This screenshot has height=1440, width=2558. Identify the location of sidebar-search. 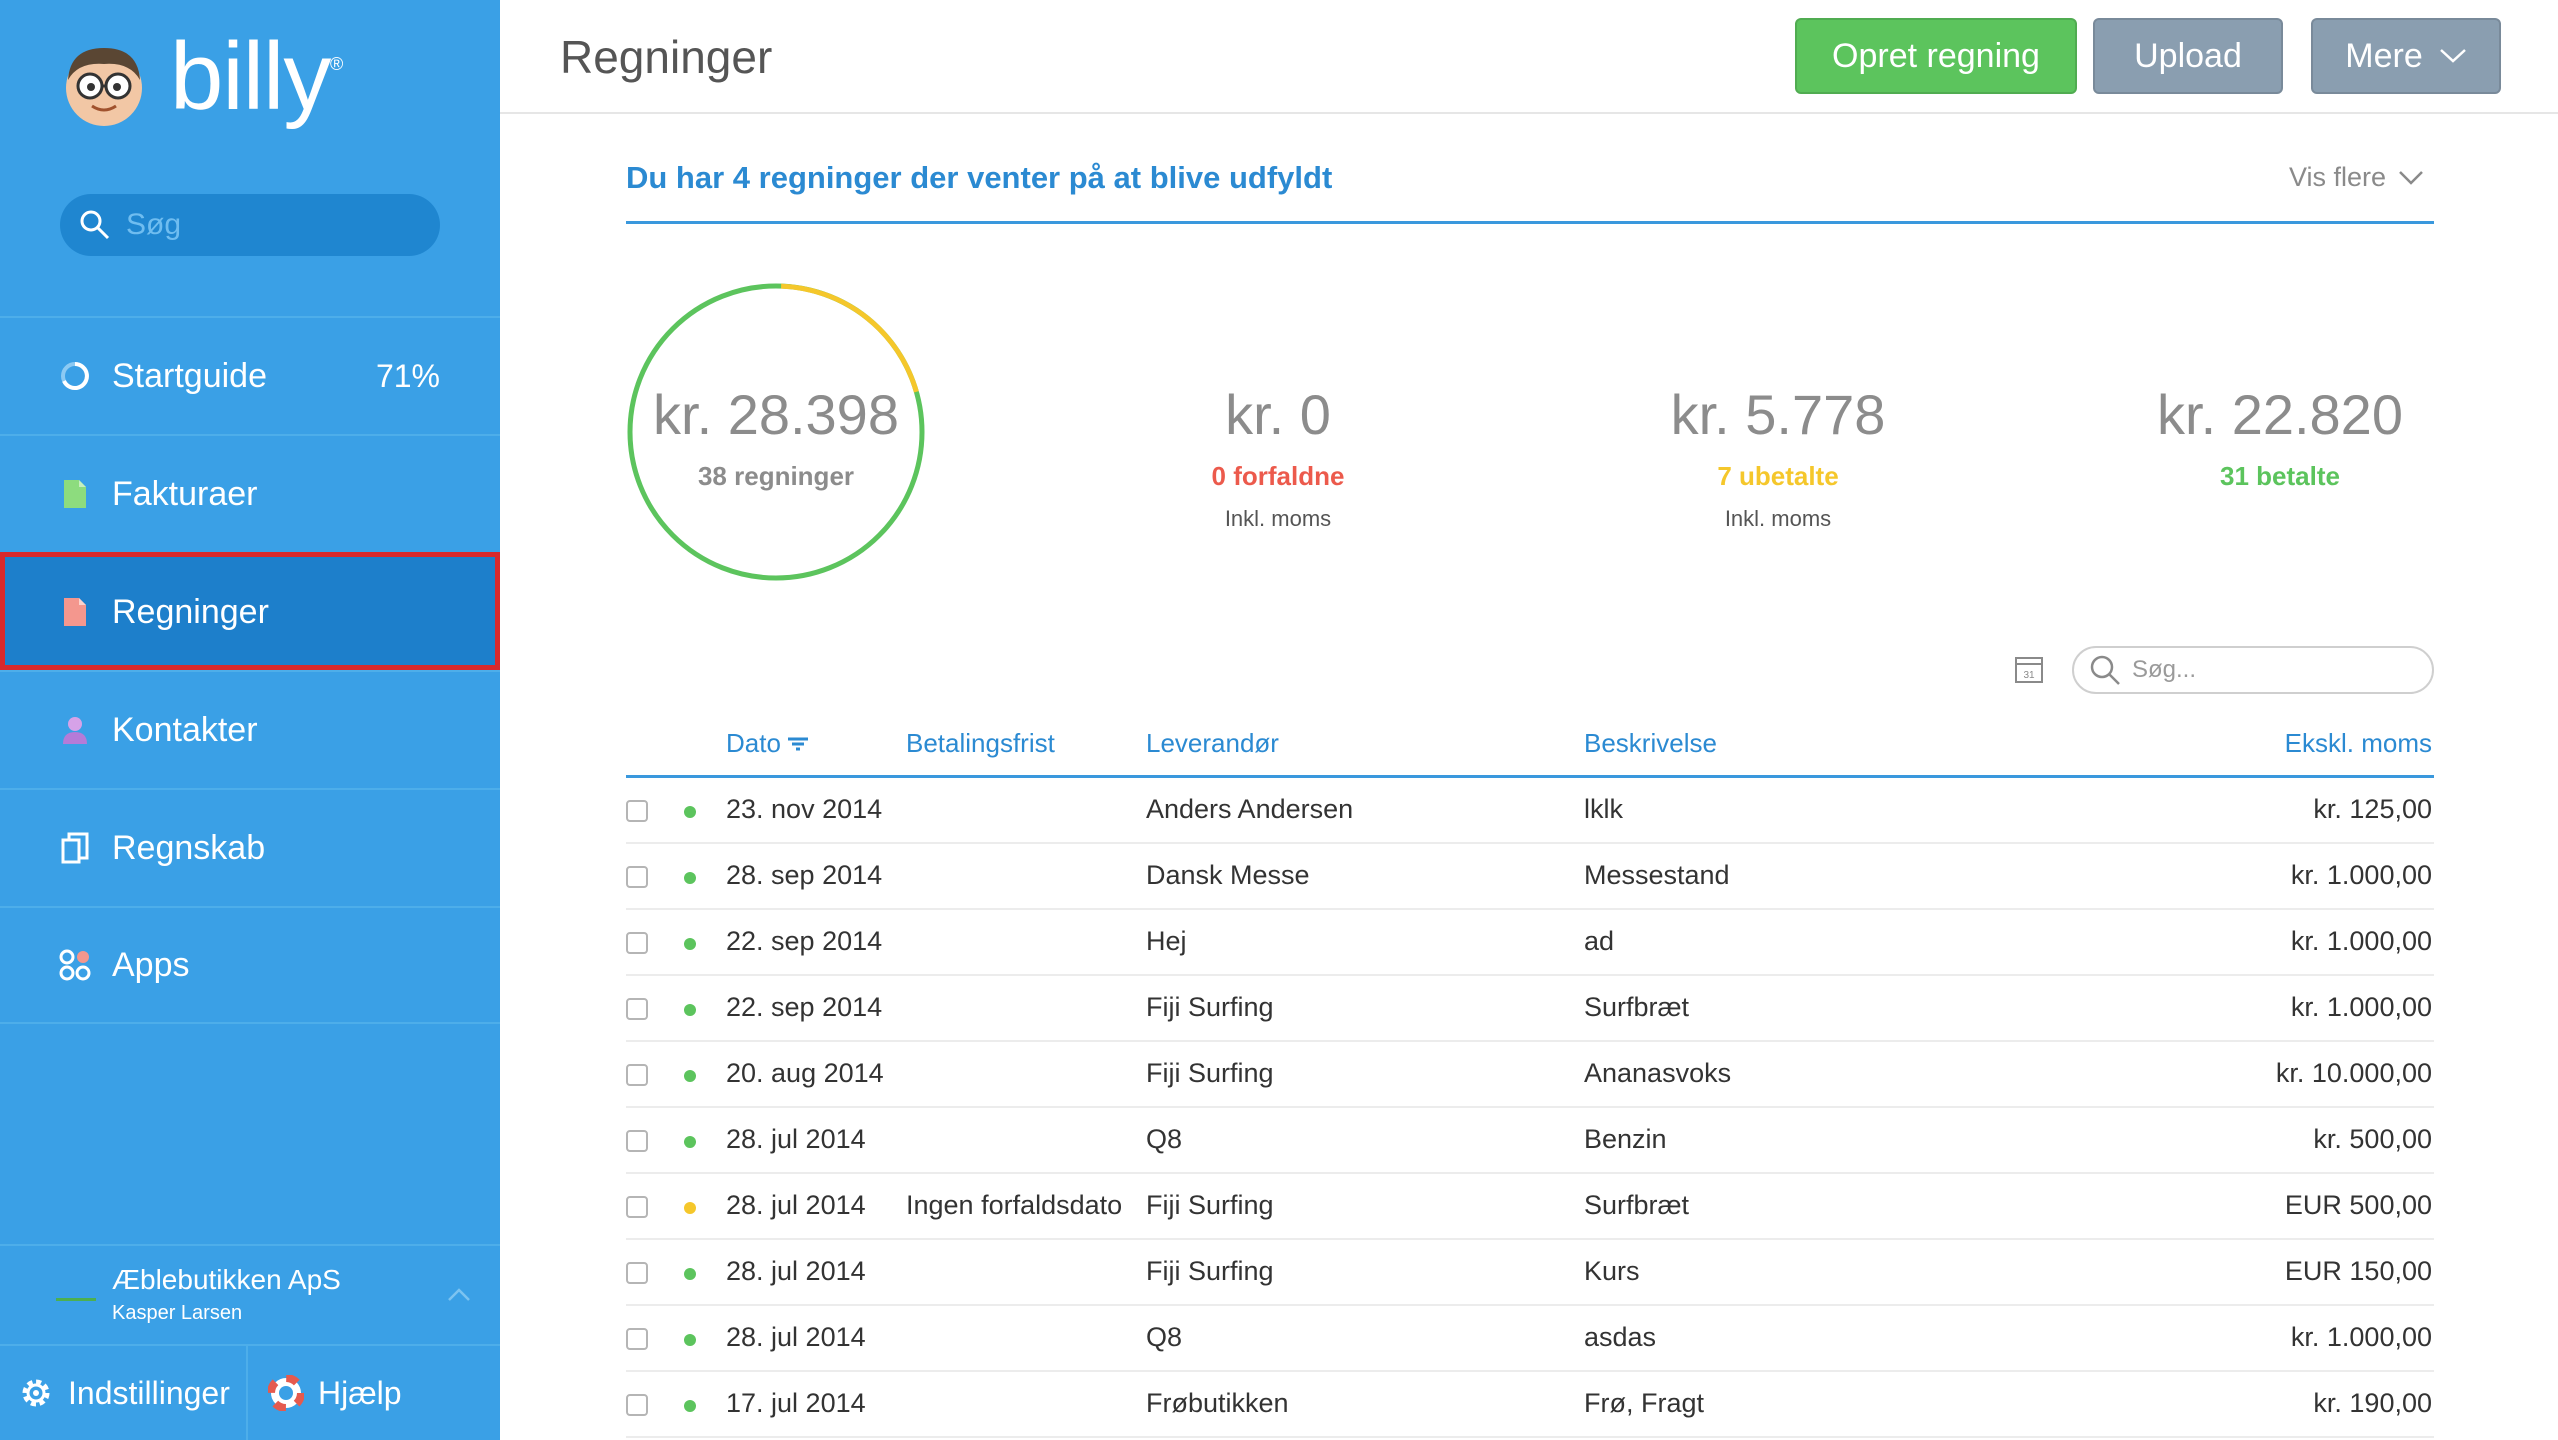
(250, 225).